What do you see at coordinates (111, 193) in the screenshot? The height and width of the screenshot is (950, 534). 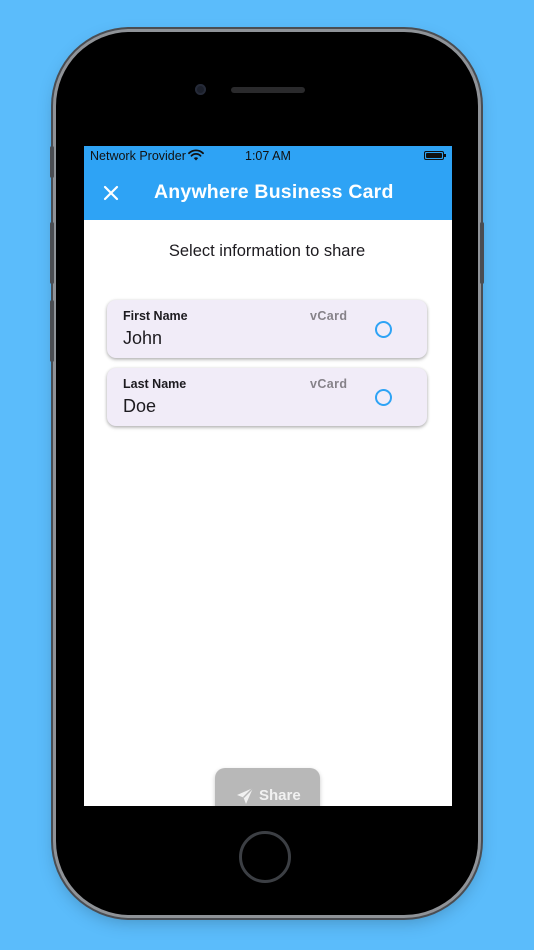 I see `close-icon` at bounding box center [111, 193].